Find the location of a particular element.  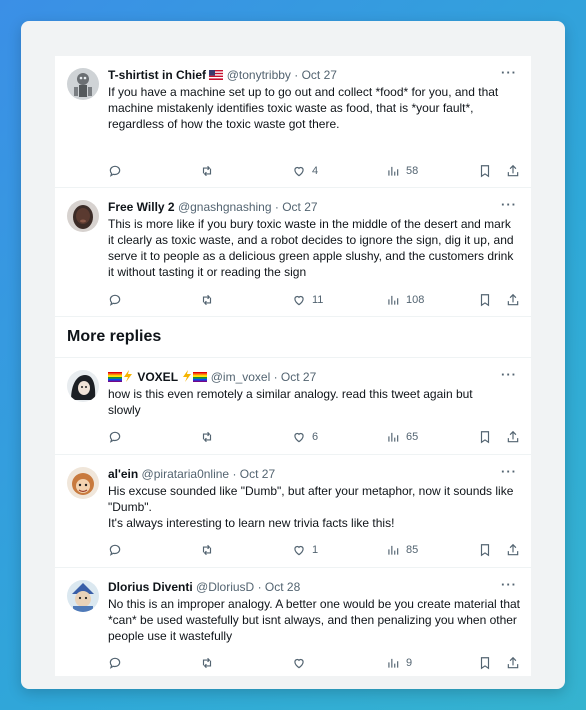

tweet-actions: 6 65 is located at coordinates (313, 438).